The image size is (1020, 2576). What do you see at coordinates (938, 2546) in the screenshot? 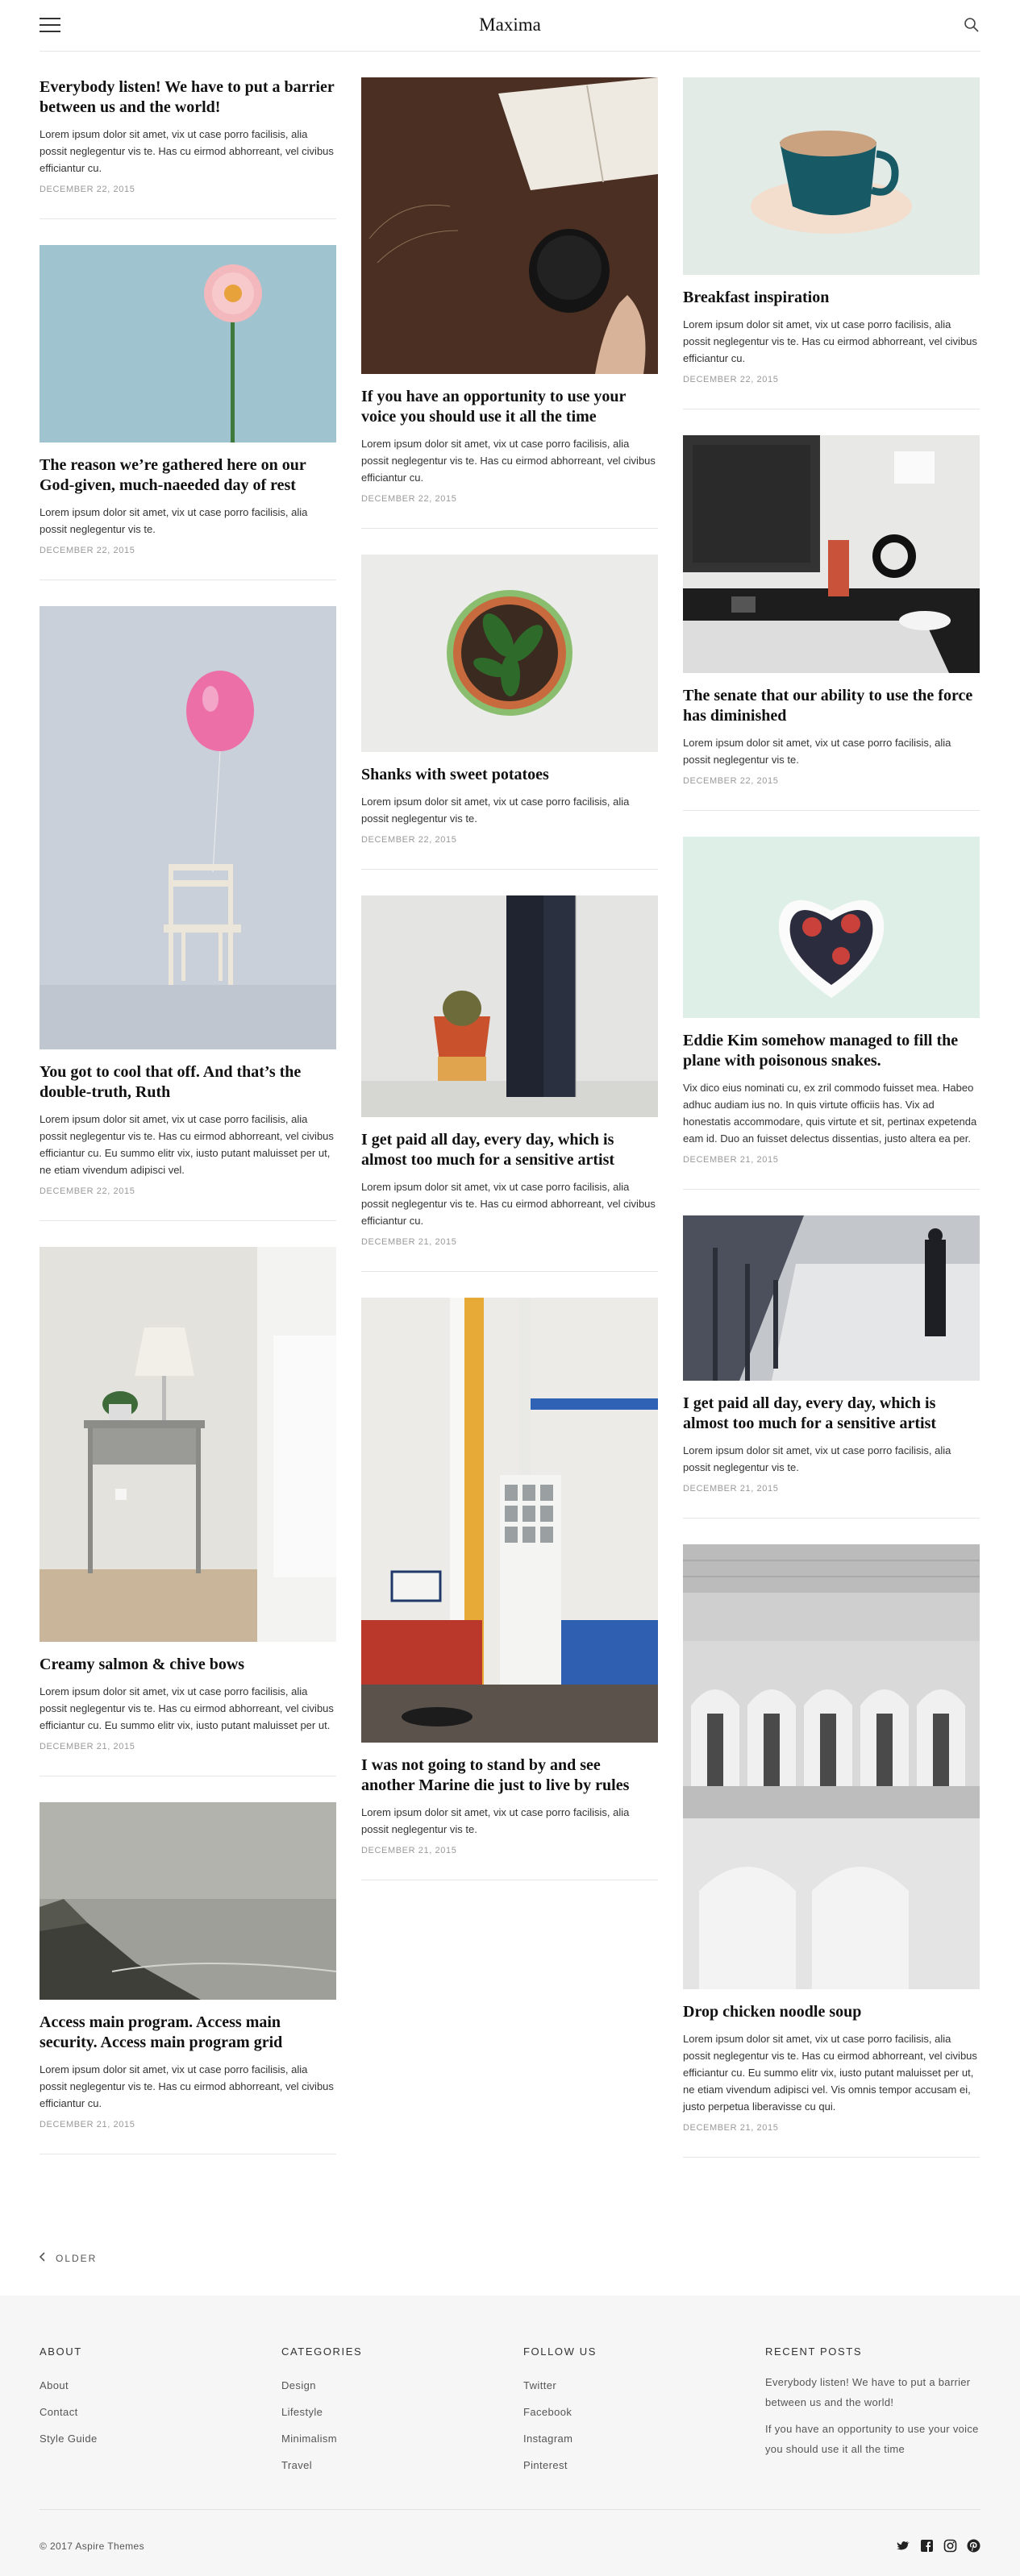
I see `social-icons` at bounding box center [938, 2546].